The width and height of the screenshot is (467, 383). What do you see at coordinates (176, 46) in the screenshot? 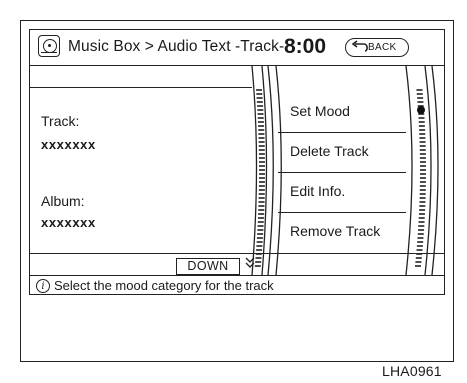
I see `breadcrumb: Music Box > Audio Text -Track-` at bounding box center [176, 46].